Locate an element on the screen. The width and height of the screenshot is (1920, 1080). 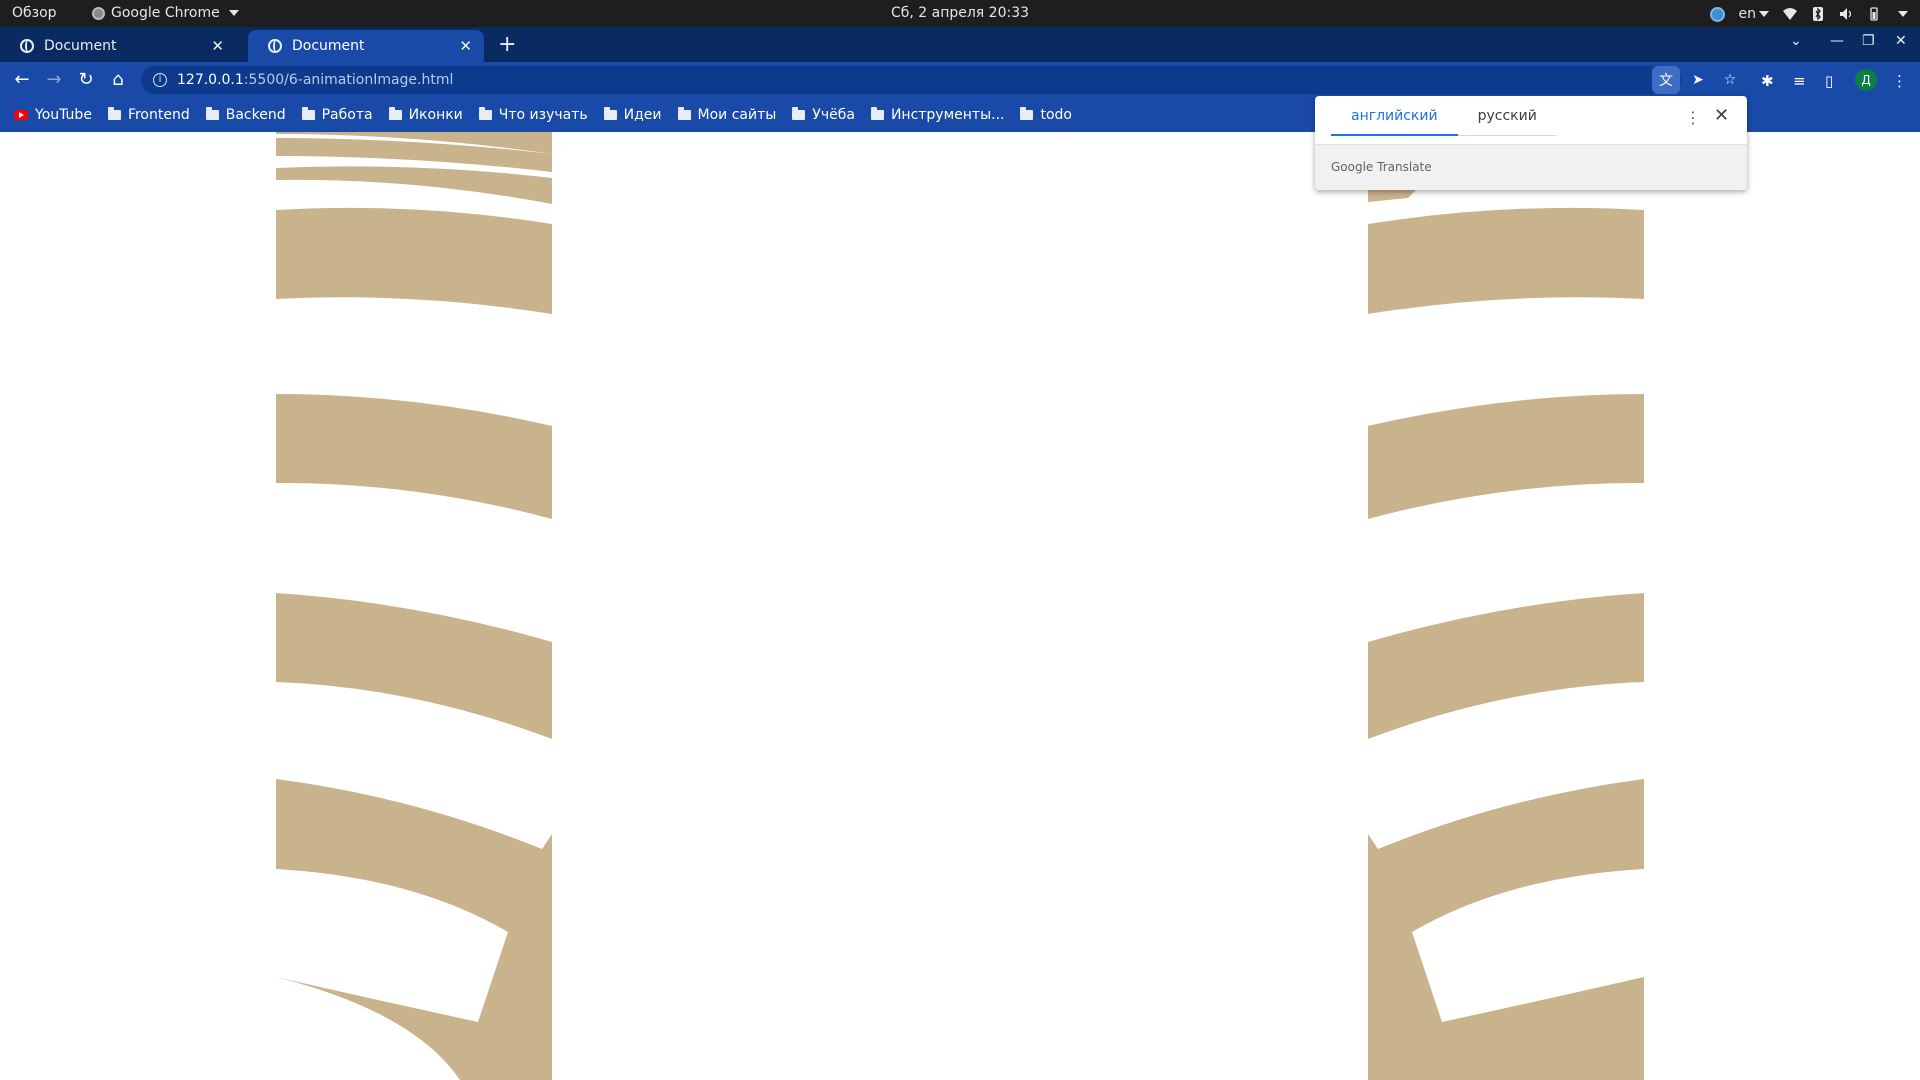
home-button: ⌂ is located at coordinates (118, 80).